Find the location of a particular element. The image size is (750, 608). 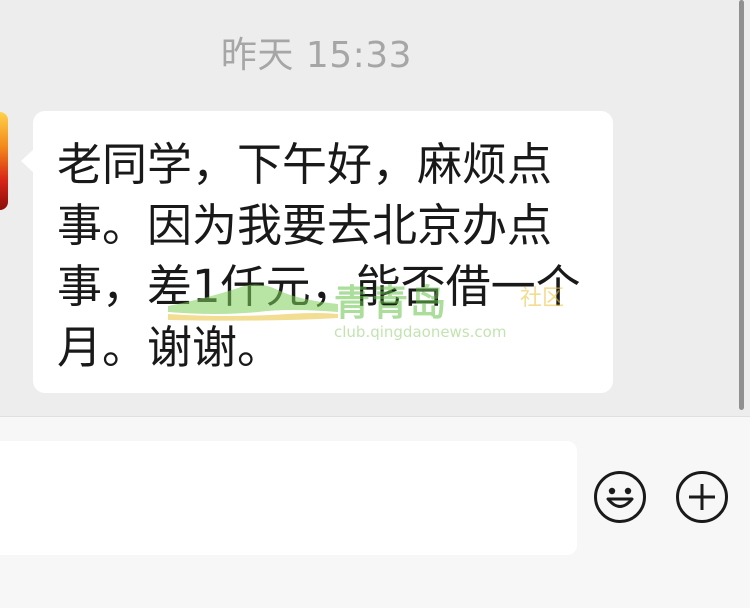

more-button is located at coordinates (702, 497).